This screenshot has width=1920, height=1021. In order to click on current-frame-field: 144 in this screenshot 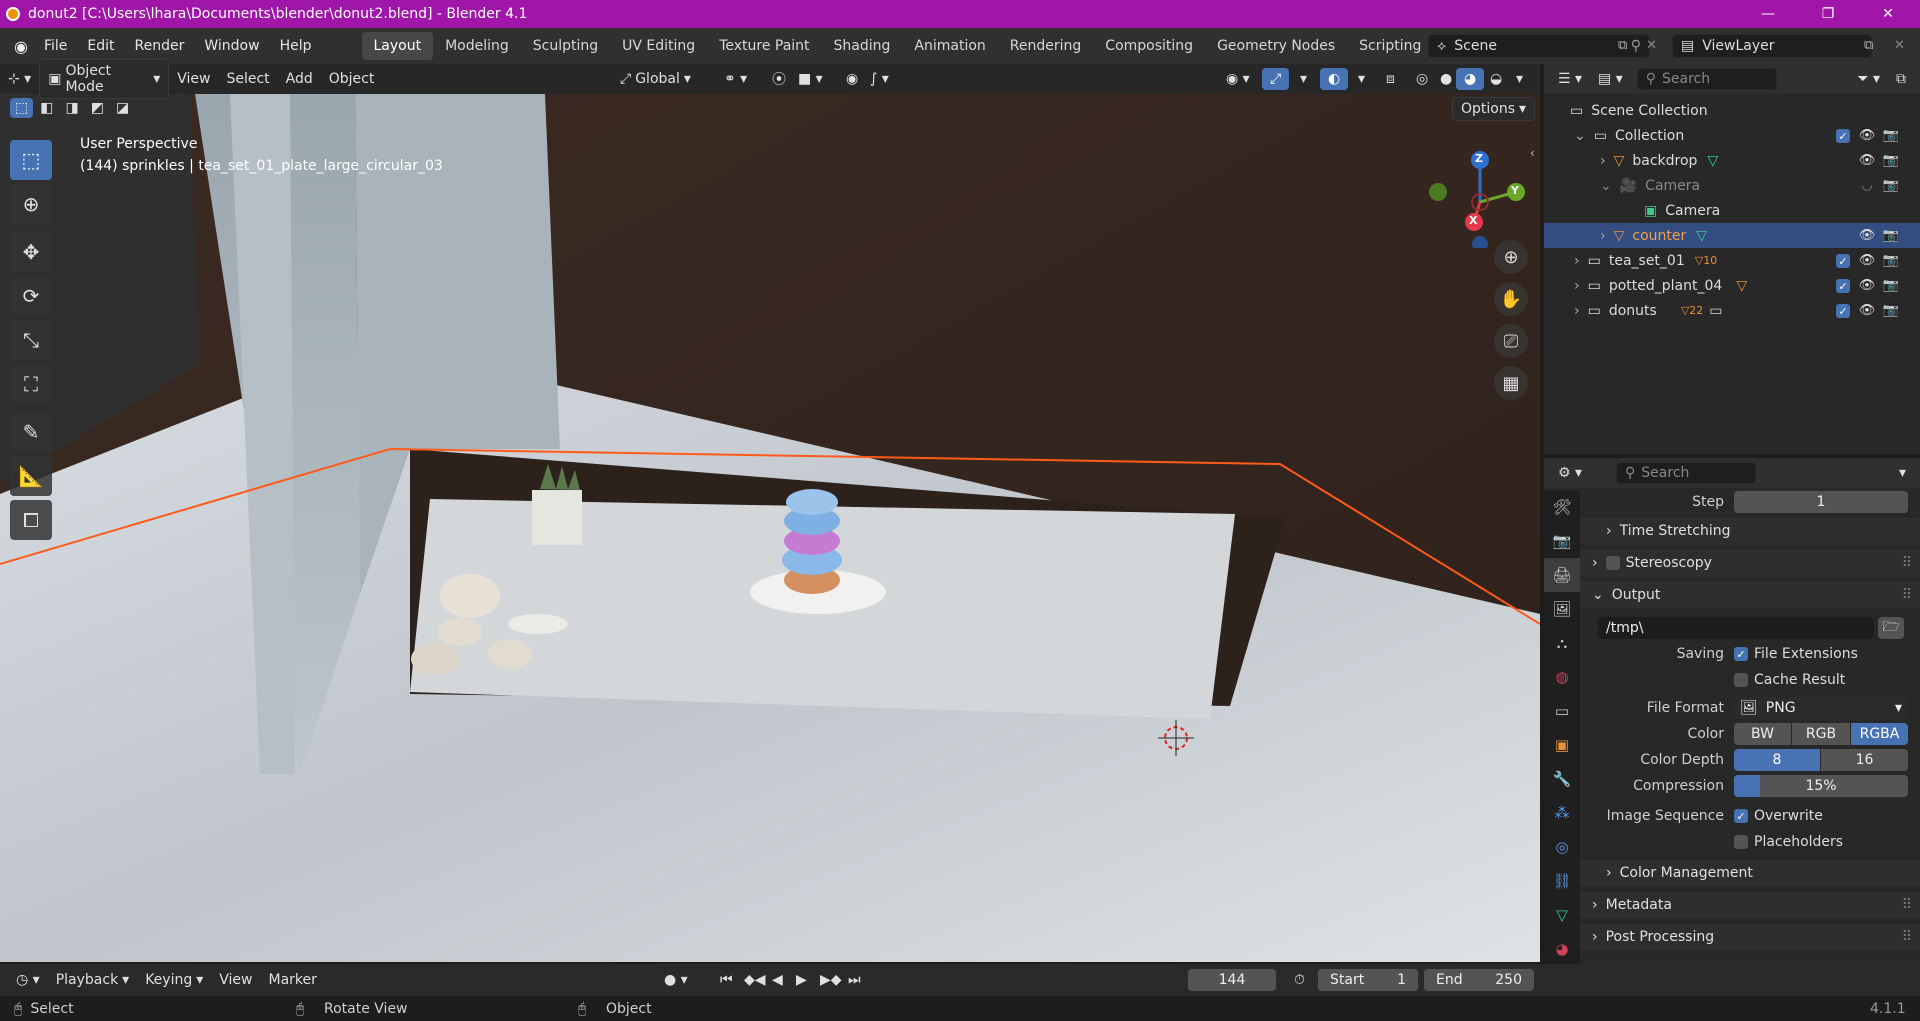, I will do `click(1232, 980)`.